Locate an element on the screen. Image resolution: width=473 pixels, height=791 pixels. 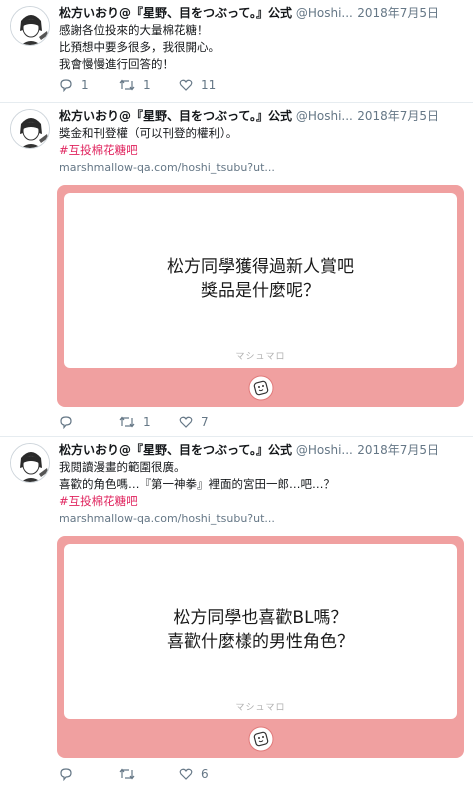
tweet-text-line: 喜歡的角色嗎…『第一神拳』裡面的宮田一郎…吧…？ is located at coordinates (197, 484).